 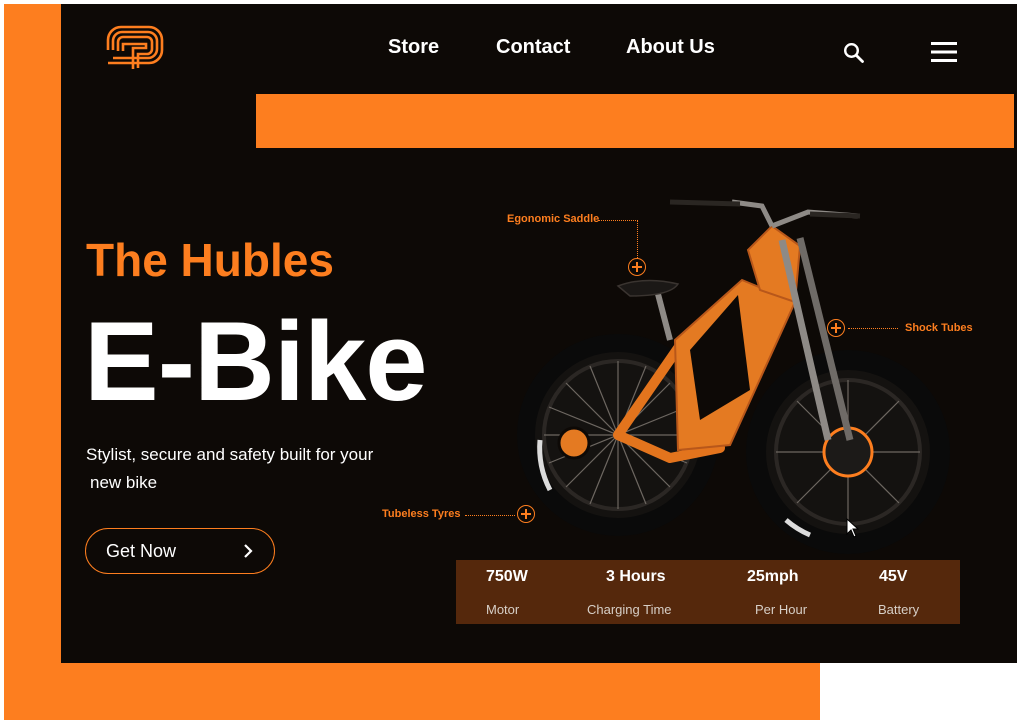 What do you see at coordinates (944, 53) in the screenshot?
I see `menu-icon` at bounding box center [944, 53].